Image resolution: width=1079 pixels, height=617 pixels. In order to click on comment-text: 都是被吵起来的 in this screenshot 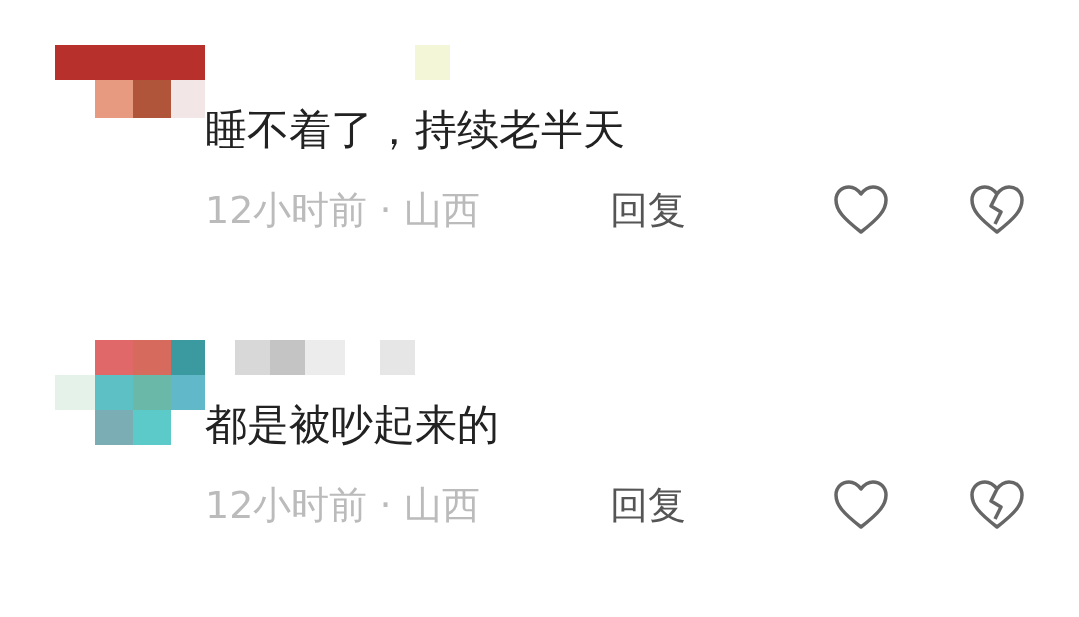, I will do `click(352, 425)`.